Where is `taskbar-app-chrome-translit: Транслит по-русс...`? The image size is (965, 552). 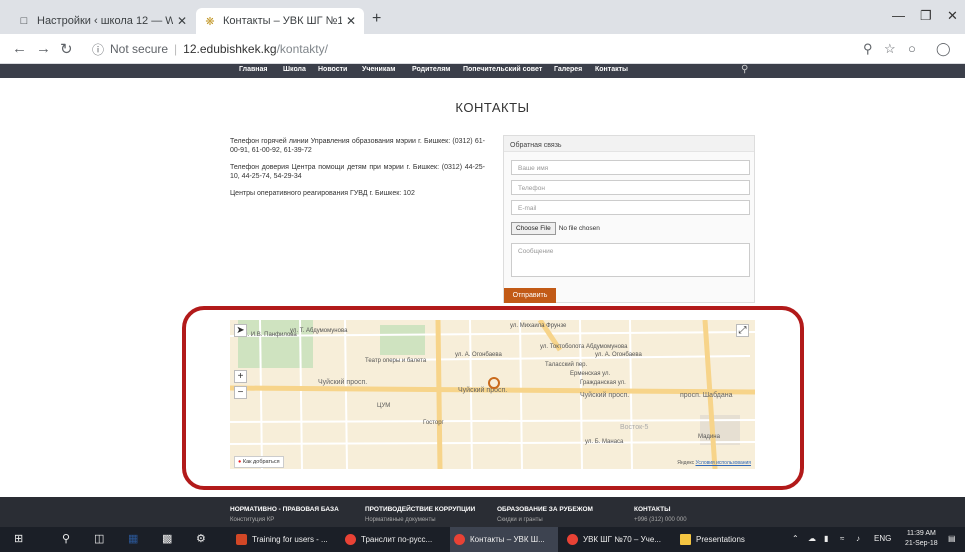
taskbar-app-chrome-translit: Транслит по-русс... is located at coordinates (393, 539).